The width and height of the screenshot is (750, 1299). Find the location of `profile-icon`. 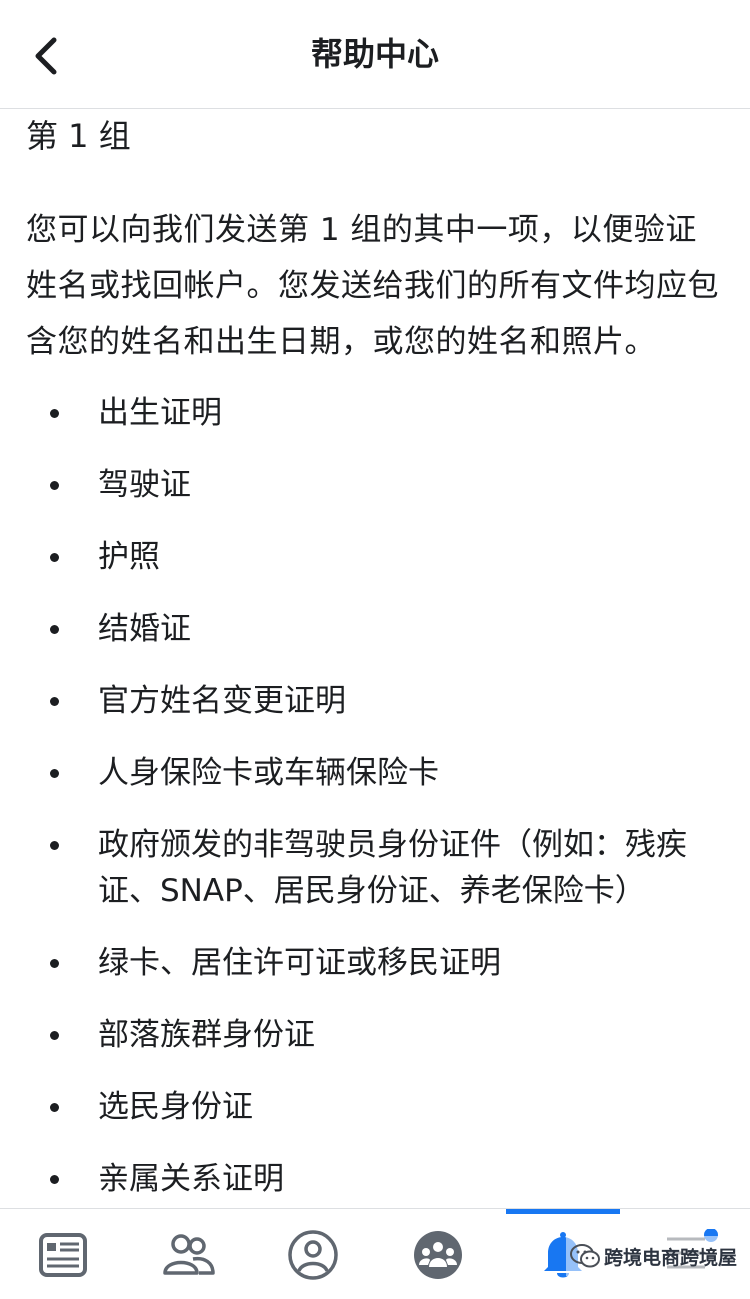

profile-icon is located at coordinates (313, 1255).